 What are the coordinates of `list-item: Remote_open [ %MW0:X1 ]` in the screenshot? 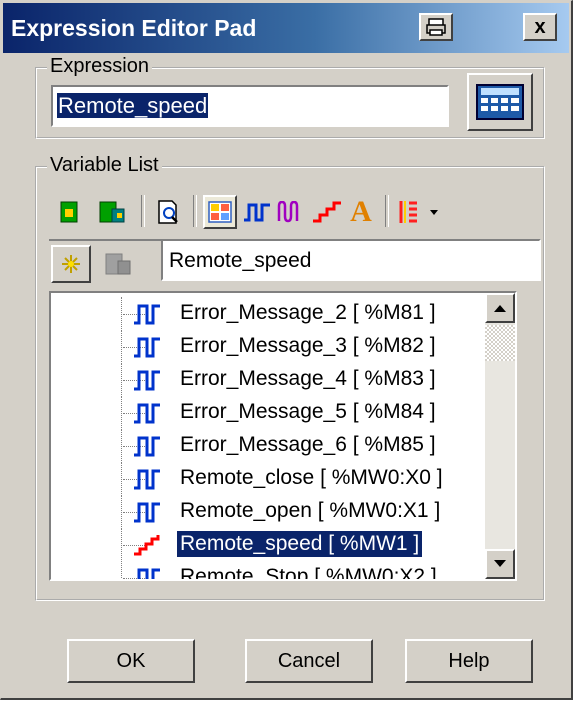 It's located at (271, 512).